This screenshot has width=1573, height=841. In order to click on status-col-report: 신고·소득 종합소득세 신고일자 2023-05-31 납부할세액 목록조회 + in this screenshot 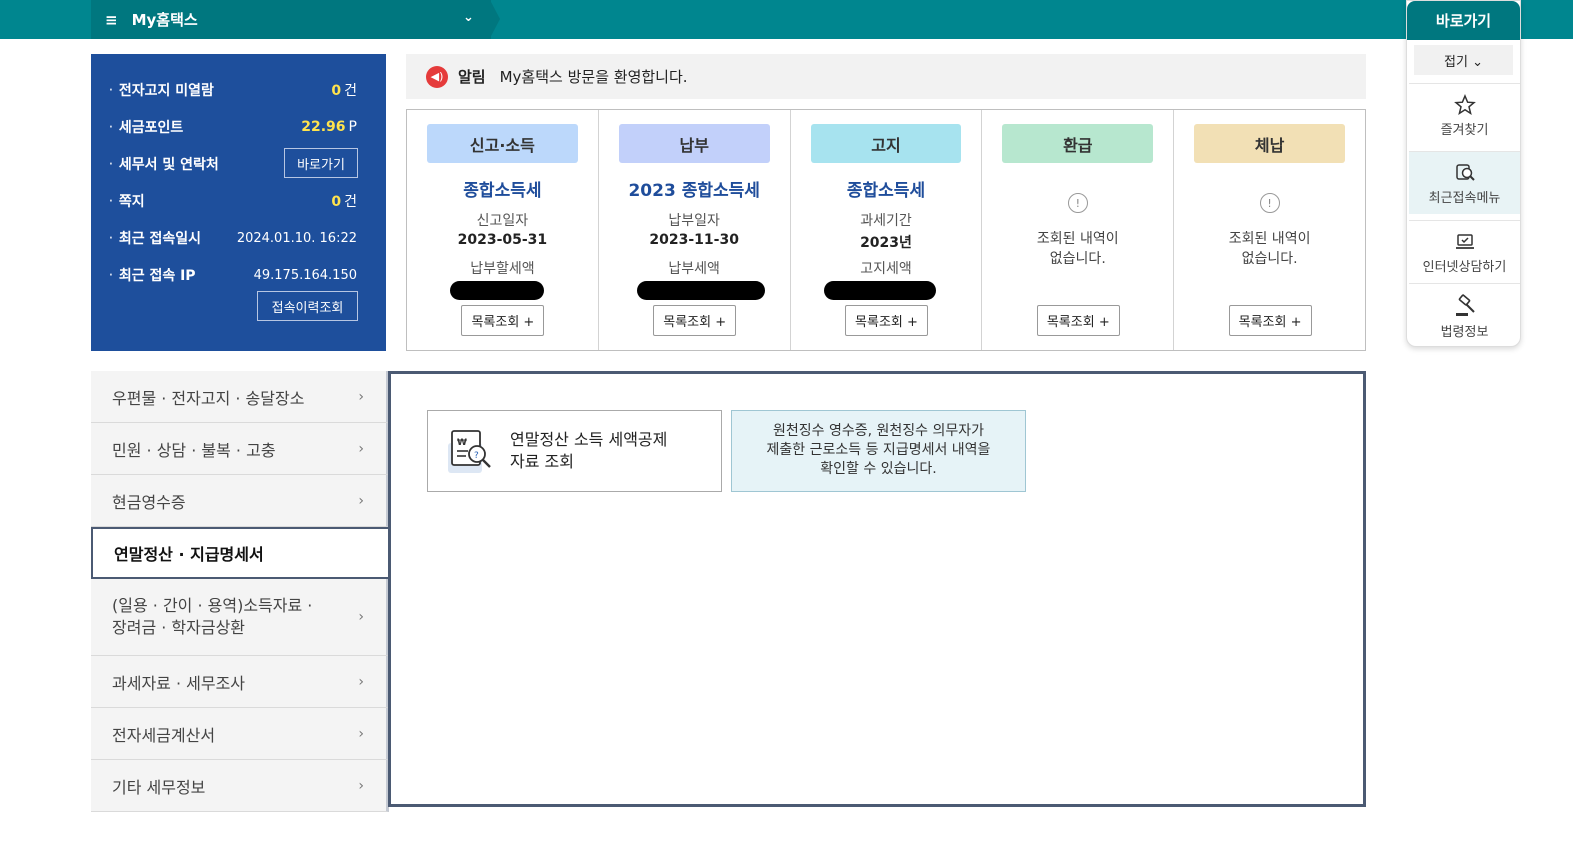, I will do `click(503, 230)`.